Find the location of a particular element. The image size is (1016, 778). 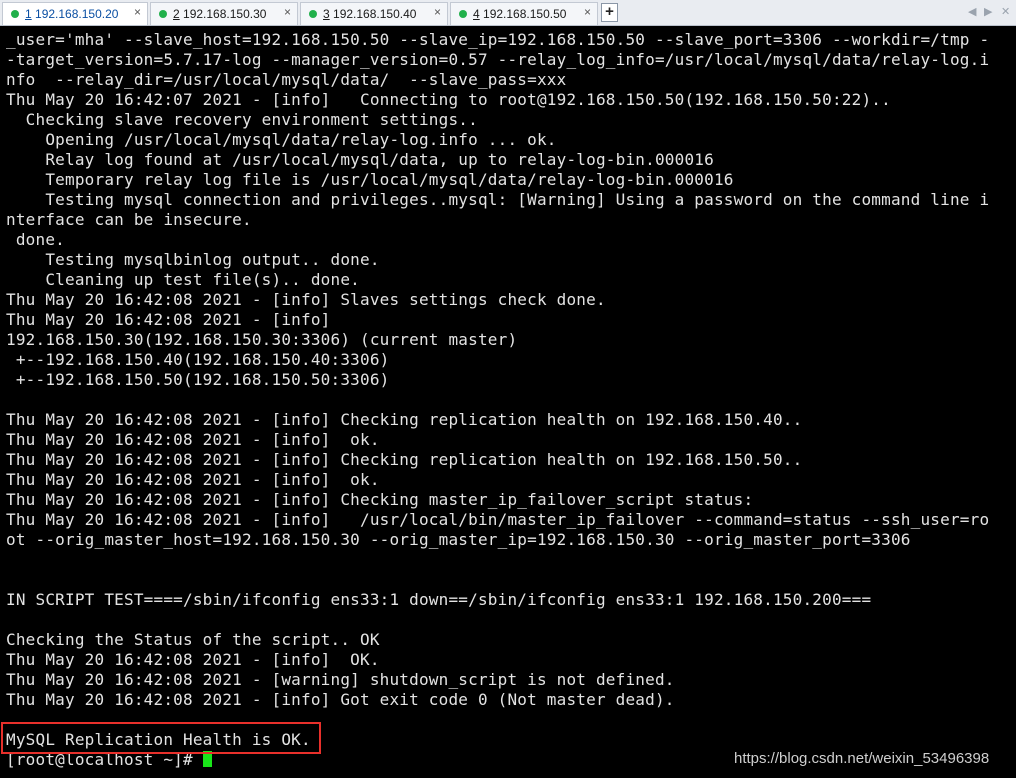

tab-label: 4 192.168.150.50 is located at coordinates (520, 14).